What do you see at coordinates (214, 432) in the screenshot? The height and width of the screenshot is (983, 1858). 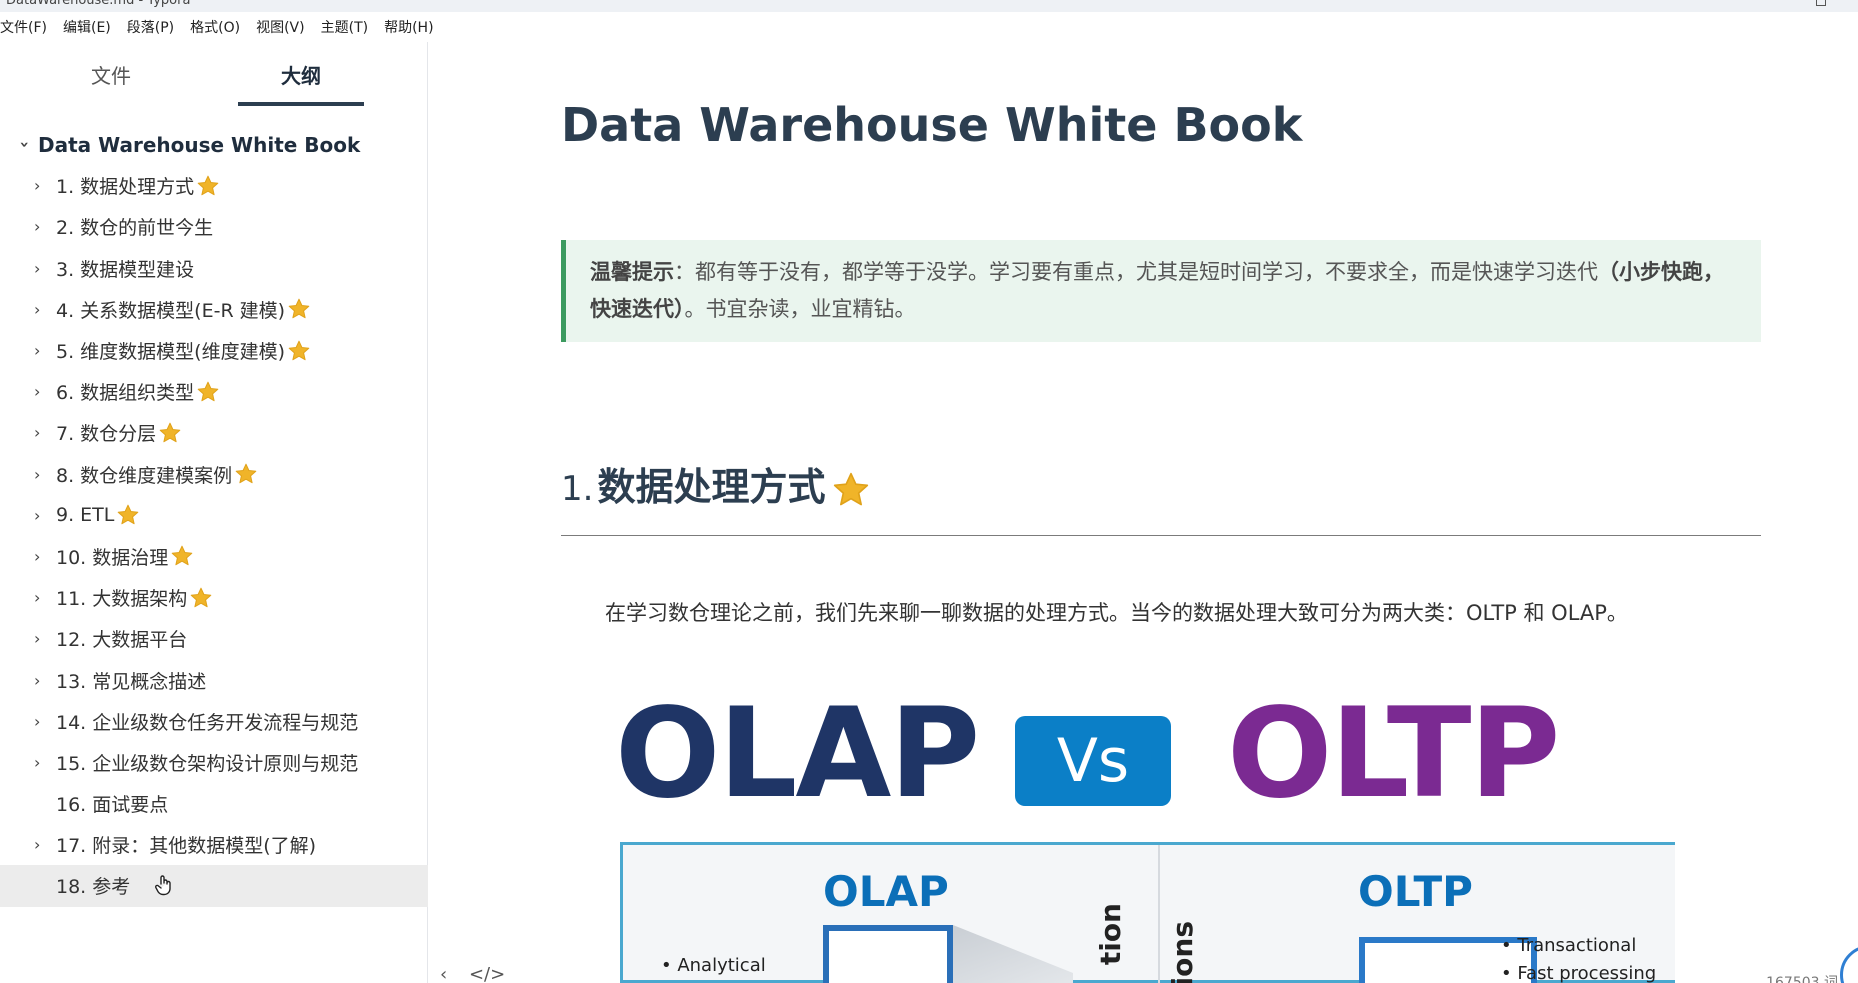 I see `outline-item: › 7. 数仓分层` at bounding box center [214, 432].